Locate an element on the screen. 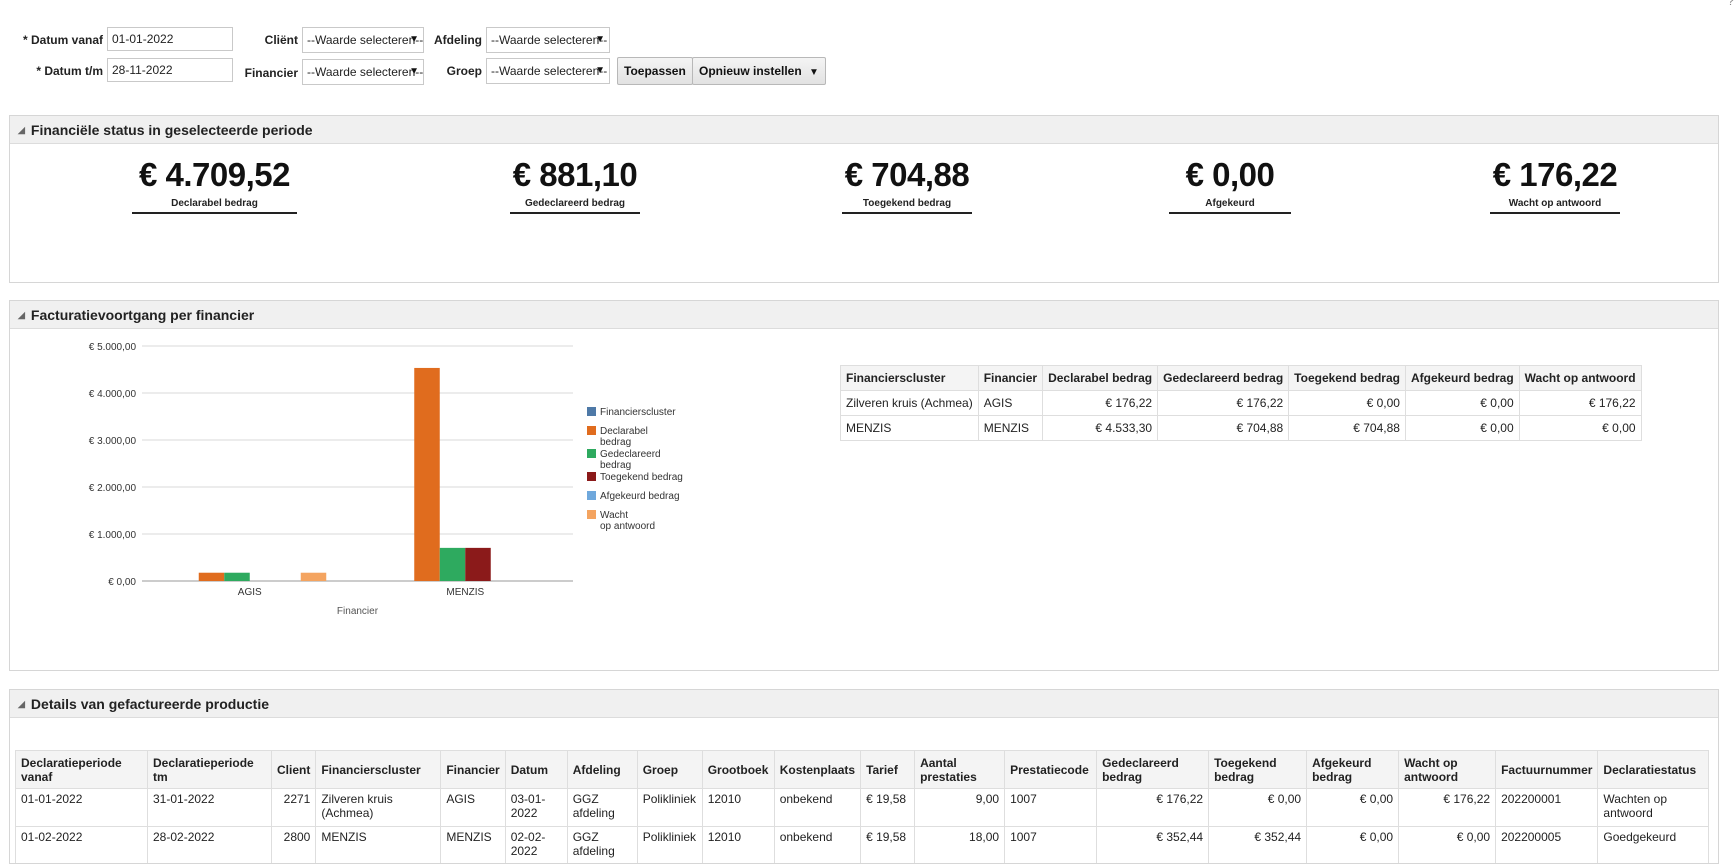 Image resolution: width=1734 pixels, height=864 pixels. table-cell: MENZIS is located at coordinates (910, 428).